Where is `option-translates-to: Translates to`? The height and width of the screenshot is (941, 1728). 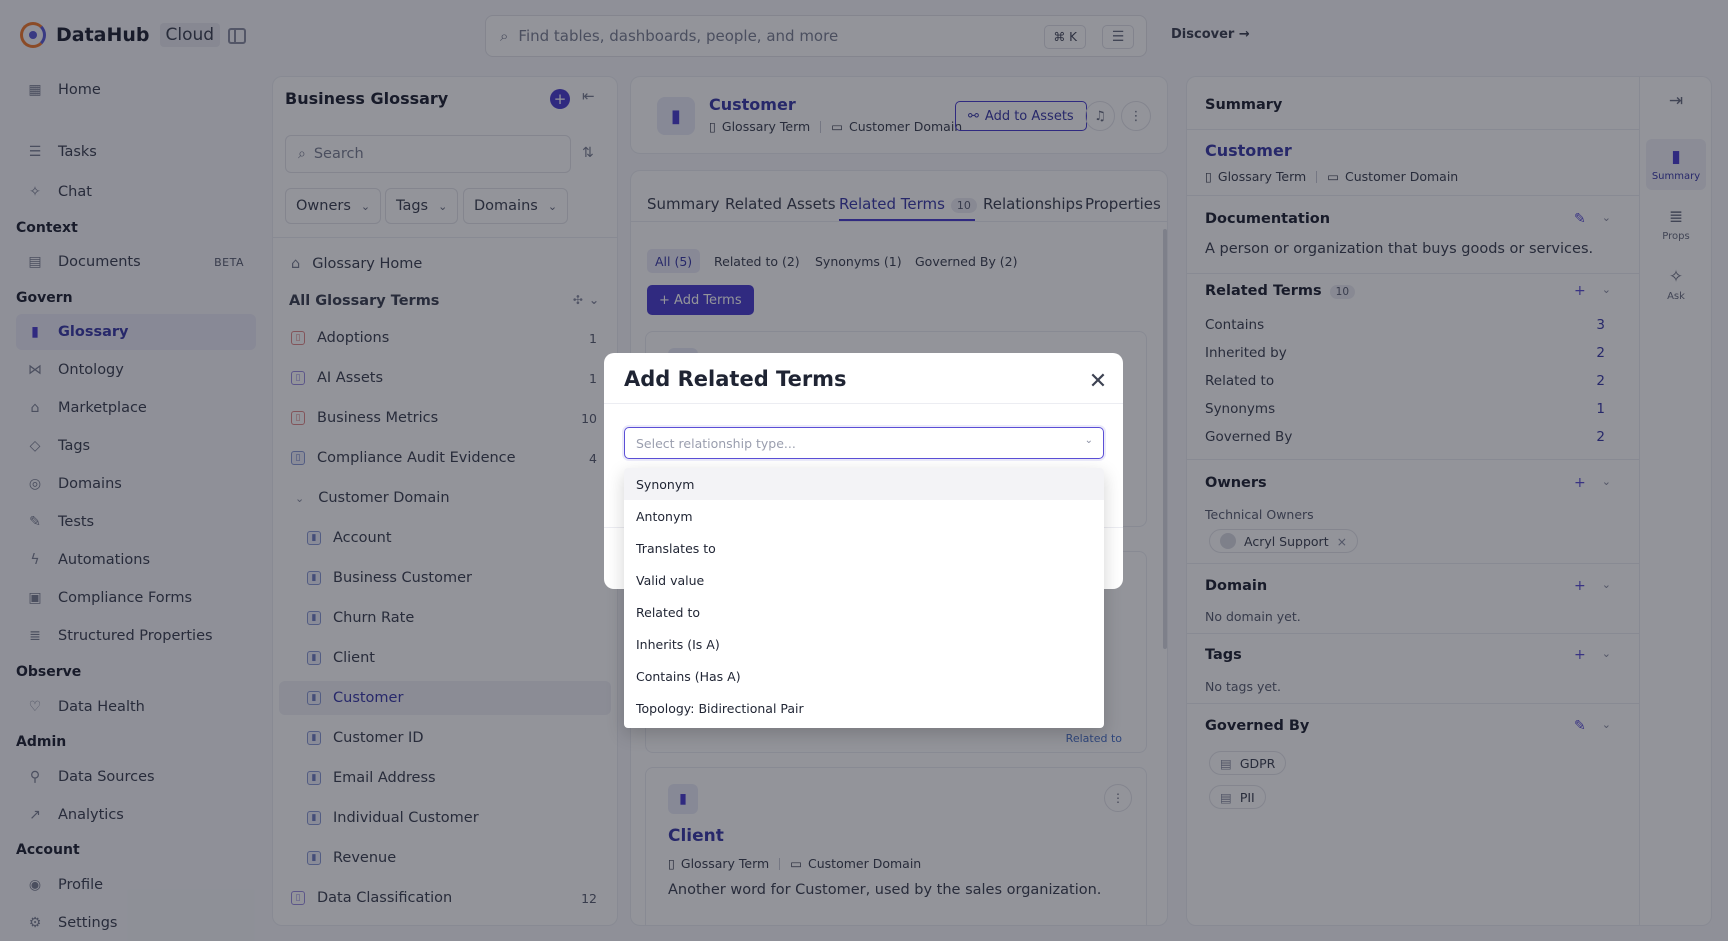
option-translates-to: Translates to is located at coordinates (864, 548).